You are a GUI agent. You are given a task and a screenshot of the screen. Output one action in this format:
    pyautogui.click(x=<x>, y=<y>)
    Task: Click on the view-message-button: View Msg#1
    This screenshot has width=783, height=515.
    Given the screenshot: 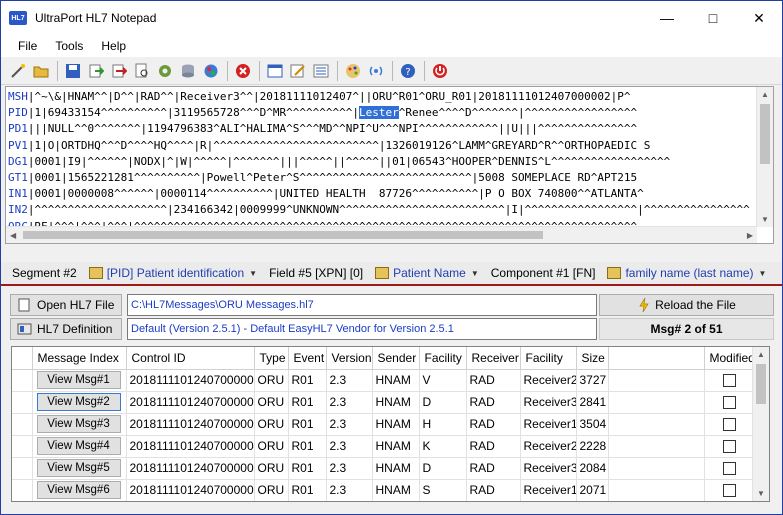 What is the action you would take?
    pyautogui.click(x=78, y=380)
    